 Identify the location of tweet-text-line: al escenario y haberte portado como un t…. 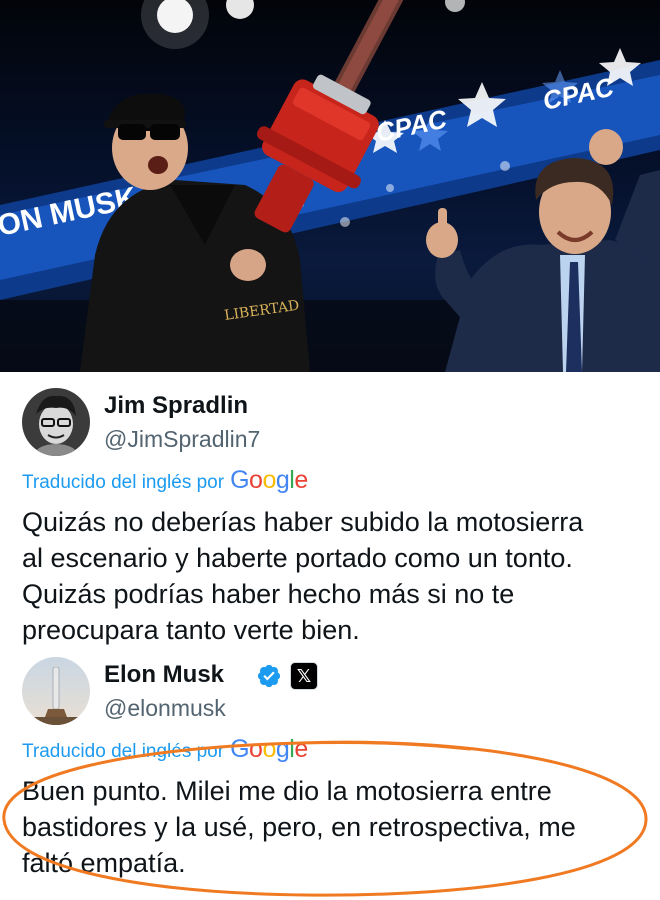
(297, 558).